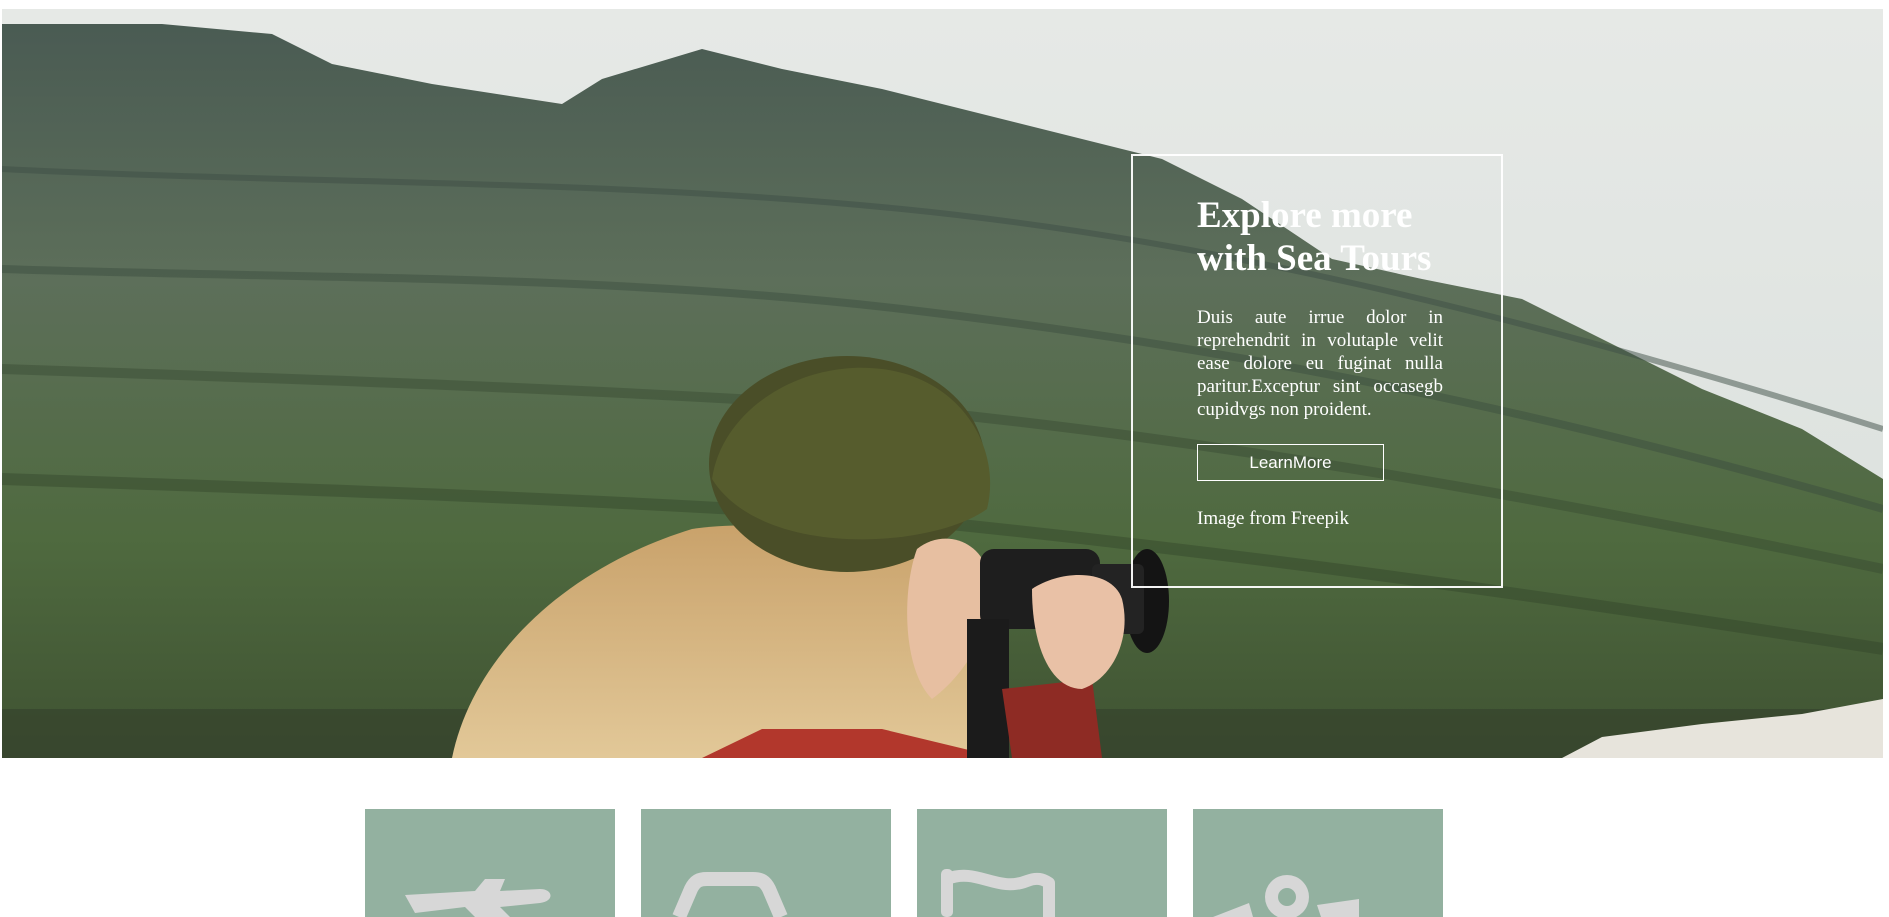  Describe the element at coordinates (766, 863) in the screenshot. I see `tile-cruises` at that location.